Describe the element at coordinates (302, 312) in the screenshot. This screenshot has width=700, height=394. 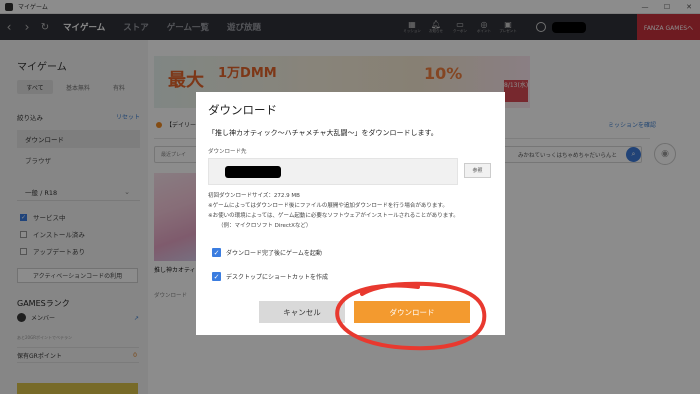
I see `cancel-button: キャンセル` at that location.